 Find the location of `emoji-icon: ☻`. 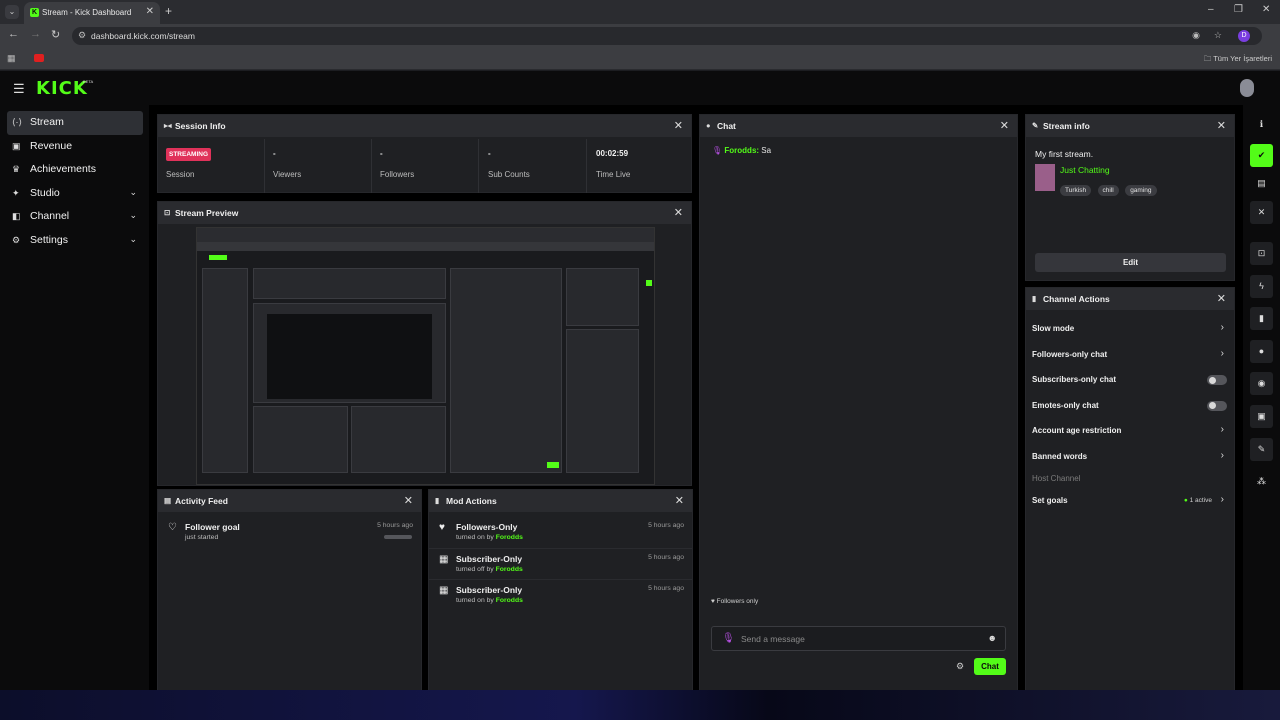

emoji-icon: ☻ is located at coordinates (992, 638).